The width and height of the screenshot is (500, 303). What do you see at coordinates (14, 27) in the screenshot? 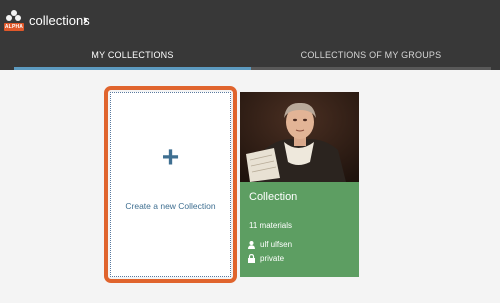
I see `alpha-badge: ALPHA` at bounding box center [14, 27].